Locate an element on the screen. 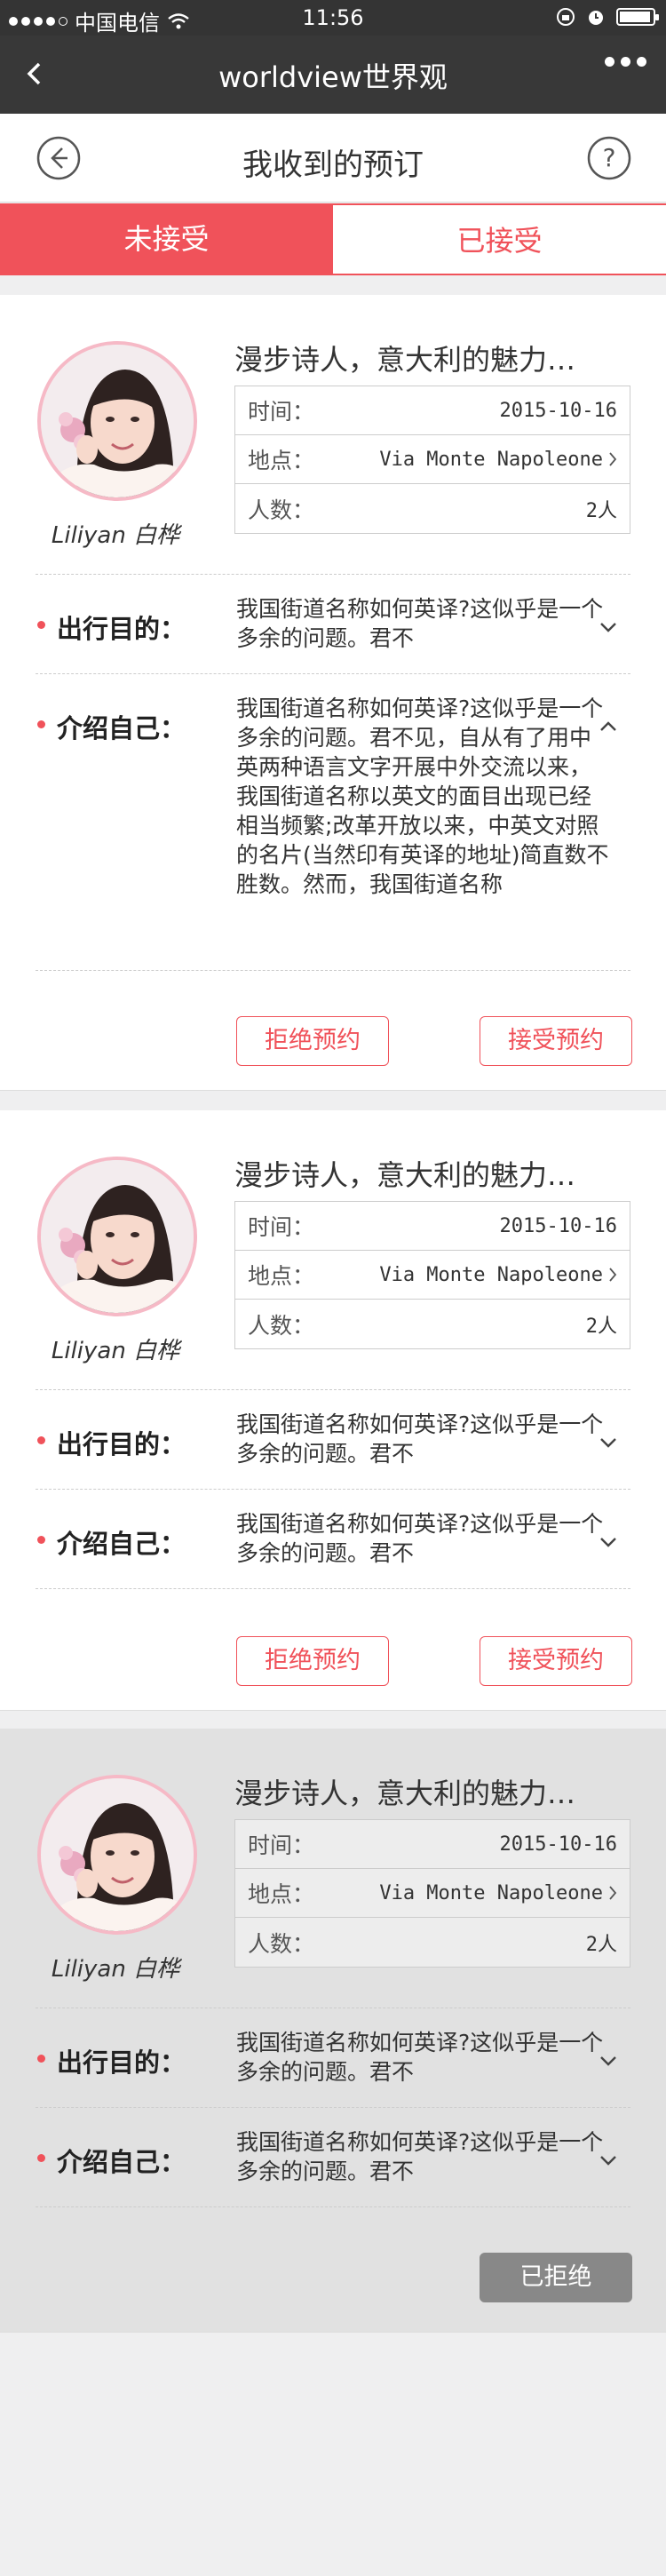 The height and width of the screenshot is (2576, 666). tab-accepted: 已接受 is located at coordinates (499, 239).